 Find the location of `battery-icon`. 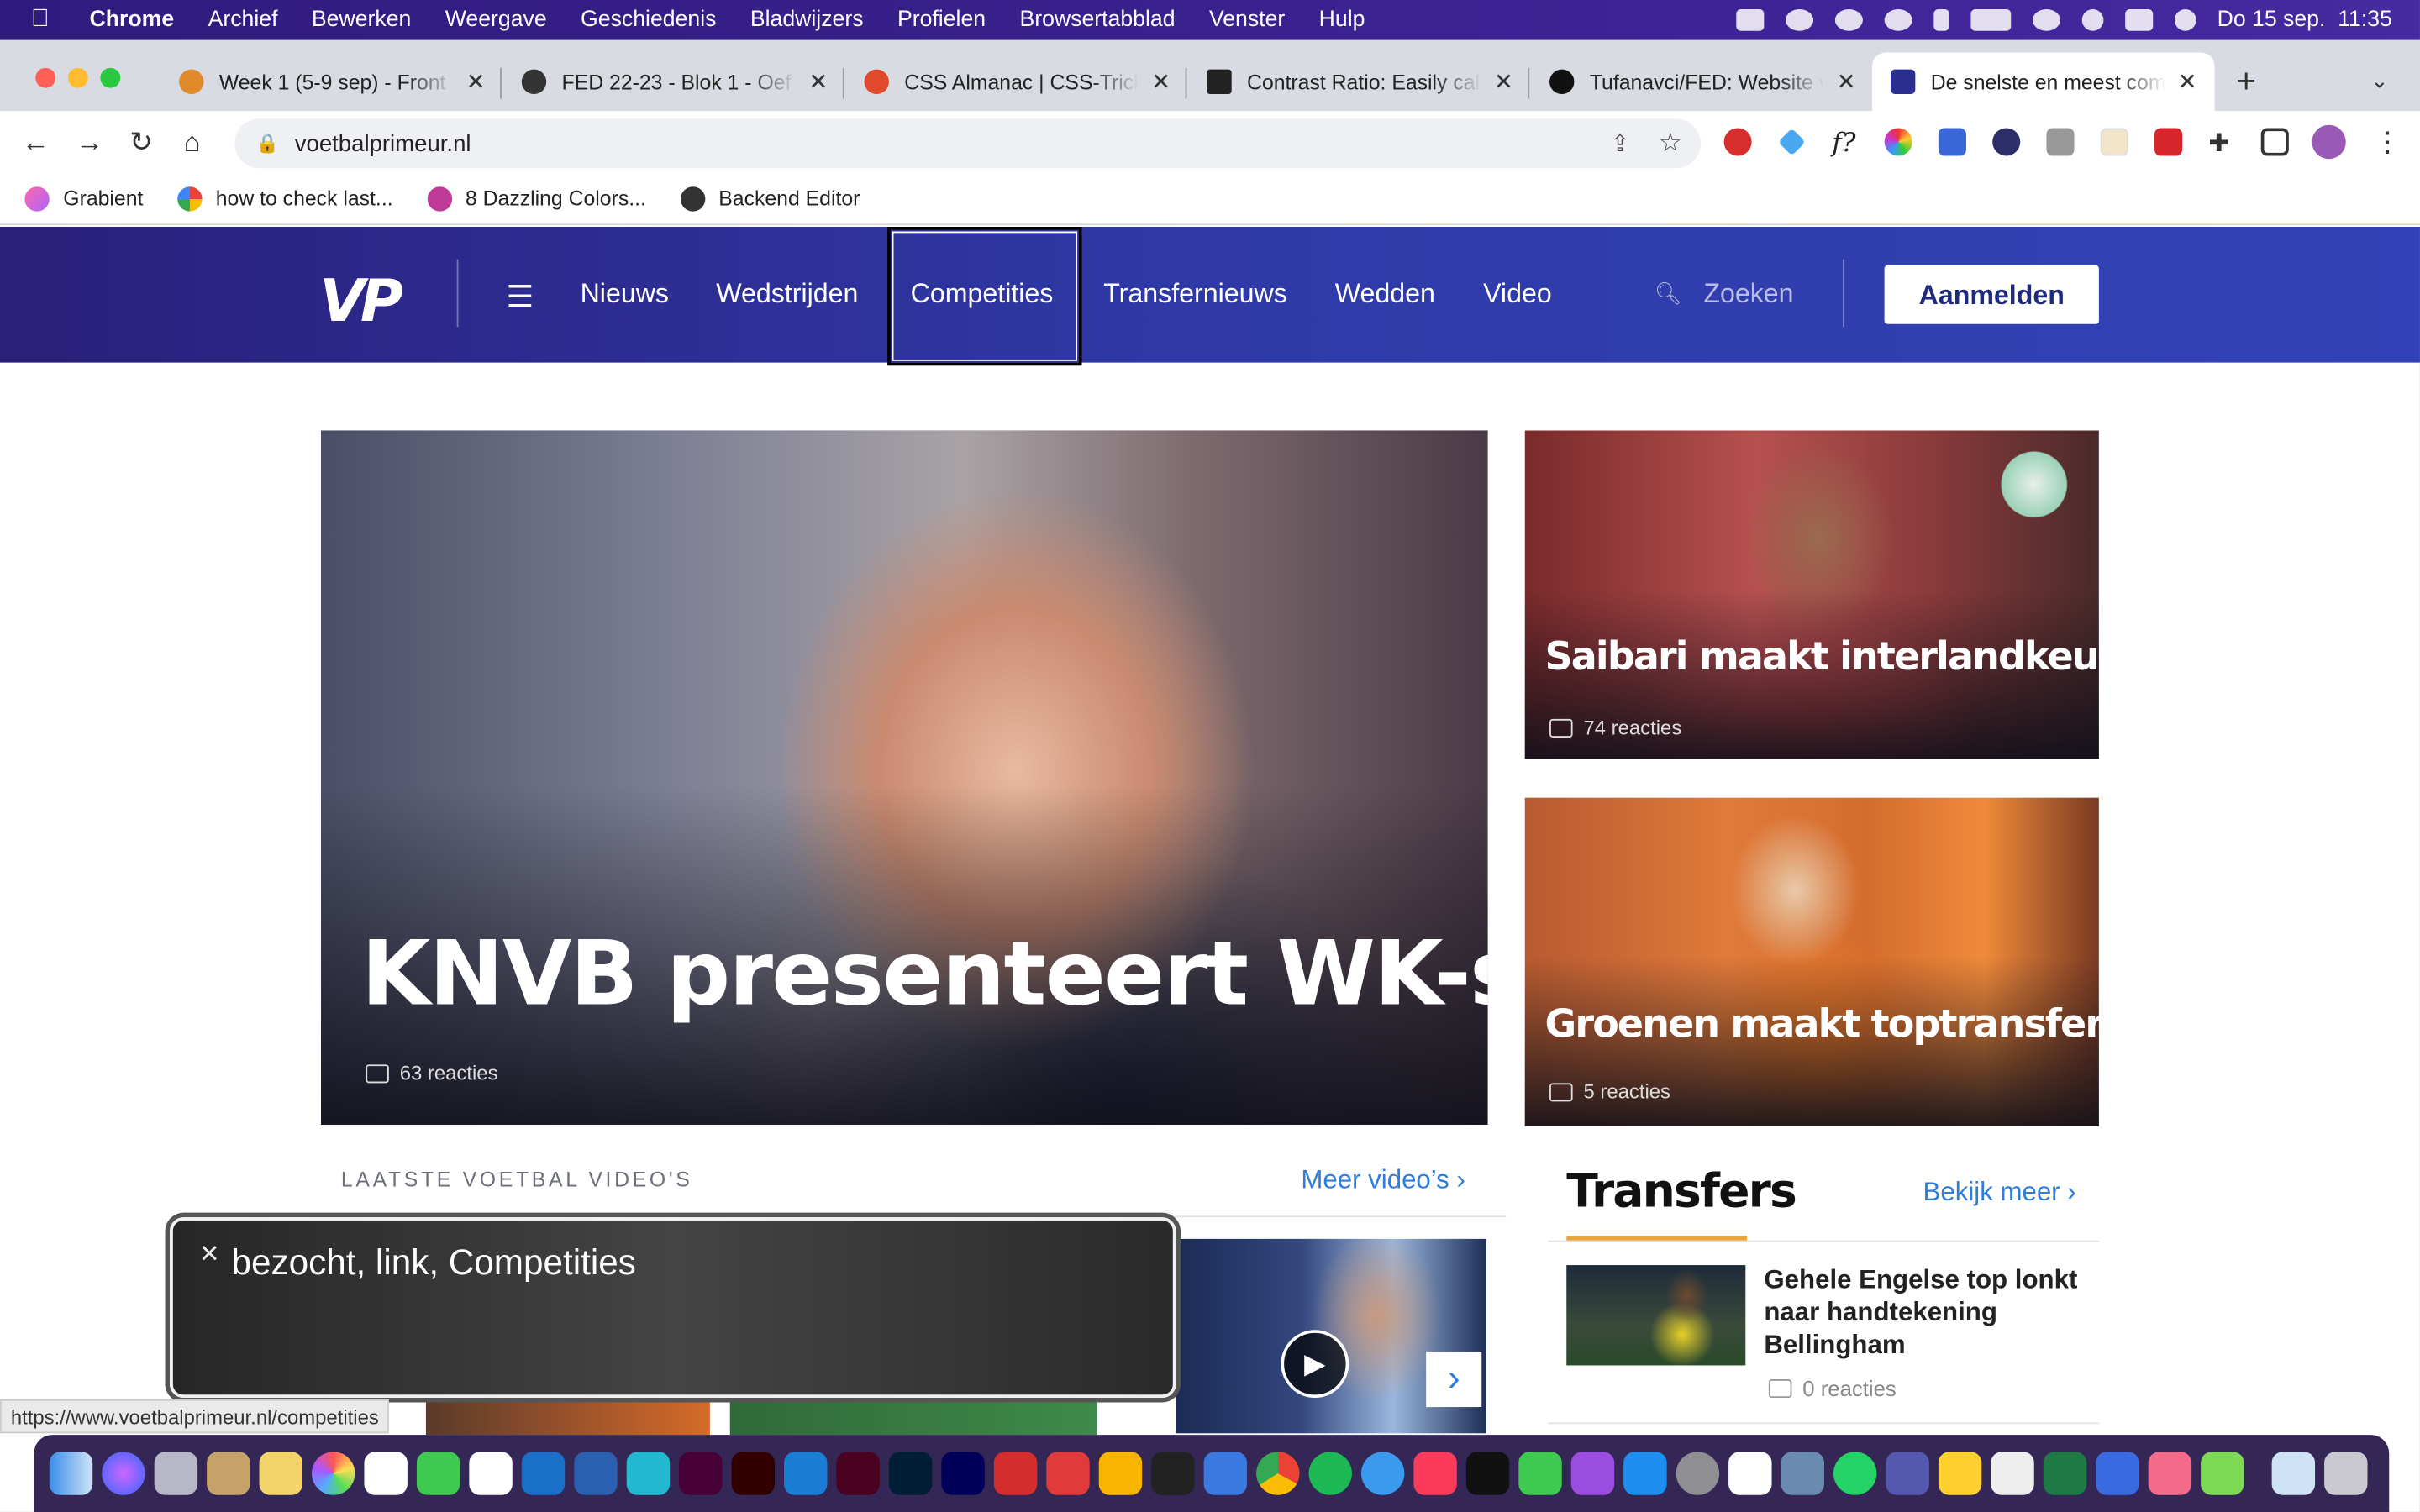

battery-icon is located at coordinates (1990, 20).